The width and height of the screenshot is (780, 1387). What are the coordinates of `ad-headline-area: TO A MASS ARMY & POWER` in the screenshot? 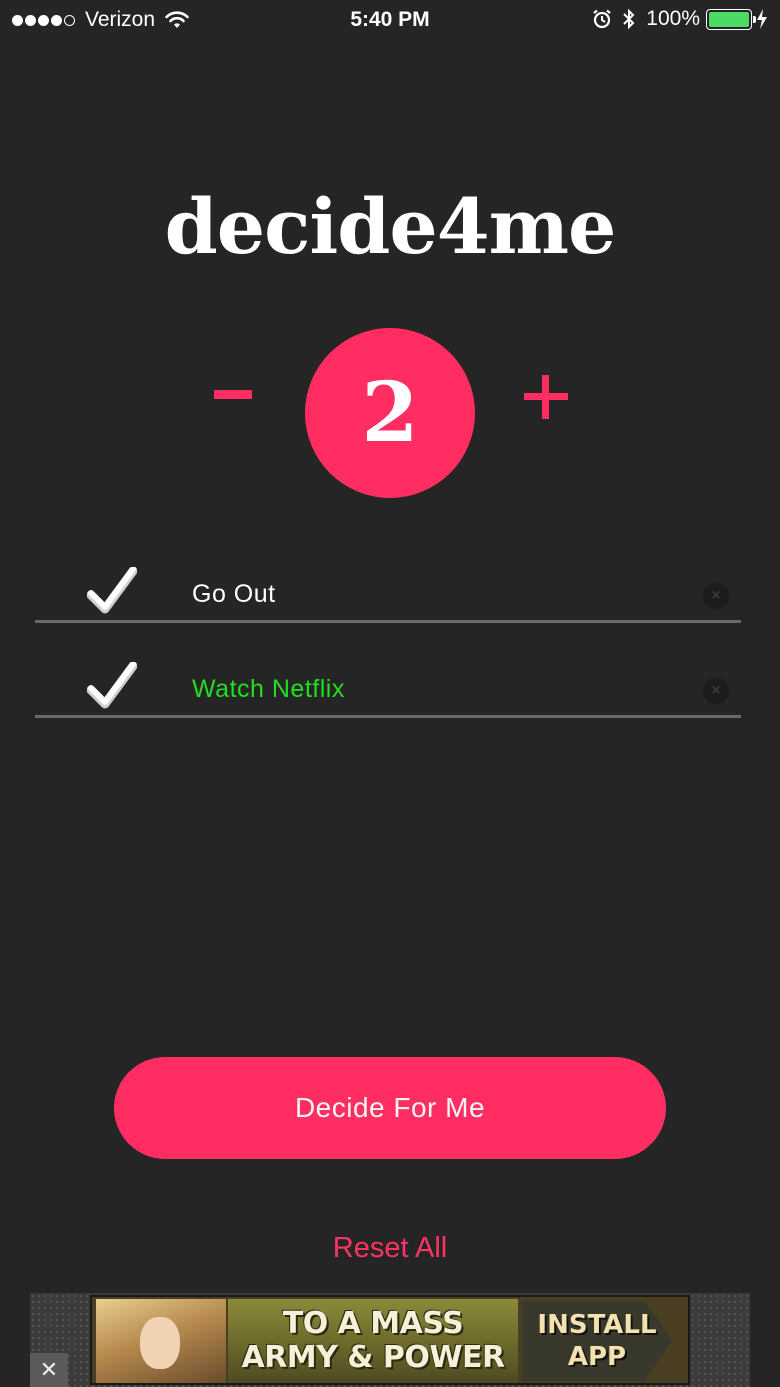 It's located at (373, 1341).